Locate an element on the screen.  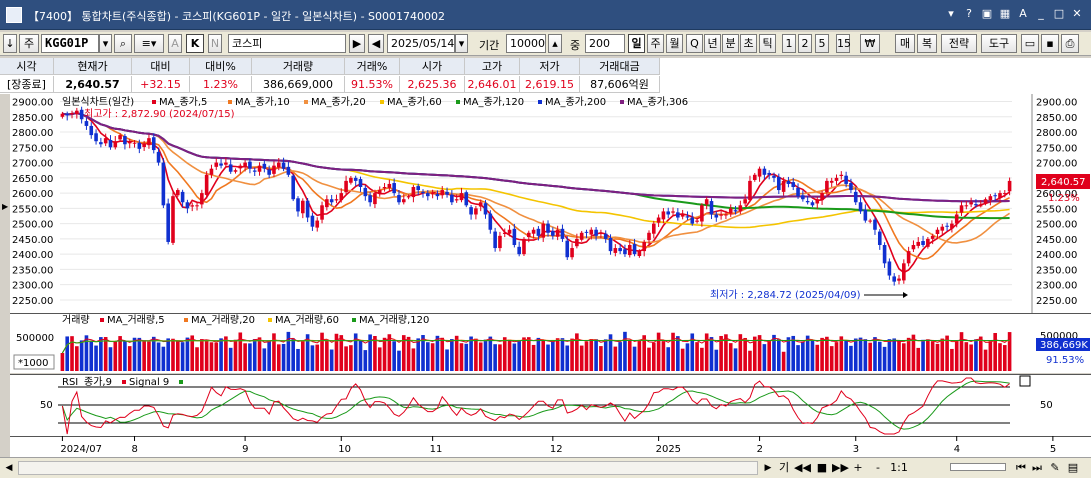
prev-icon: ◀ is located at coordinates (376, 43).